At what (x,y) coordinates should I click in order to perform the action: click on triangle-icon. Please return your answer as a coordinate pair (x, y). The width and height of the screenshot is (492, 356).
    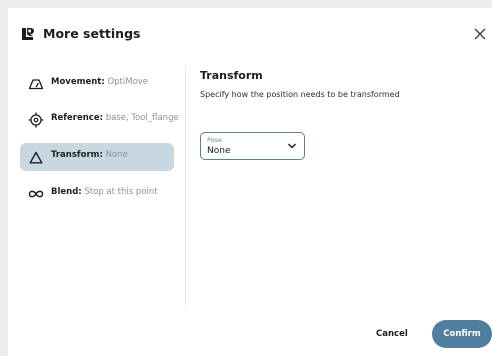
    Looking at the image, I should click on (36, 157).